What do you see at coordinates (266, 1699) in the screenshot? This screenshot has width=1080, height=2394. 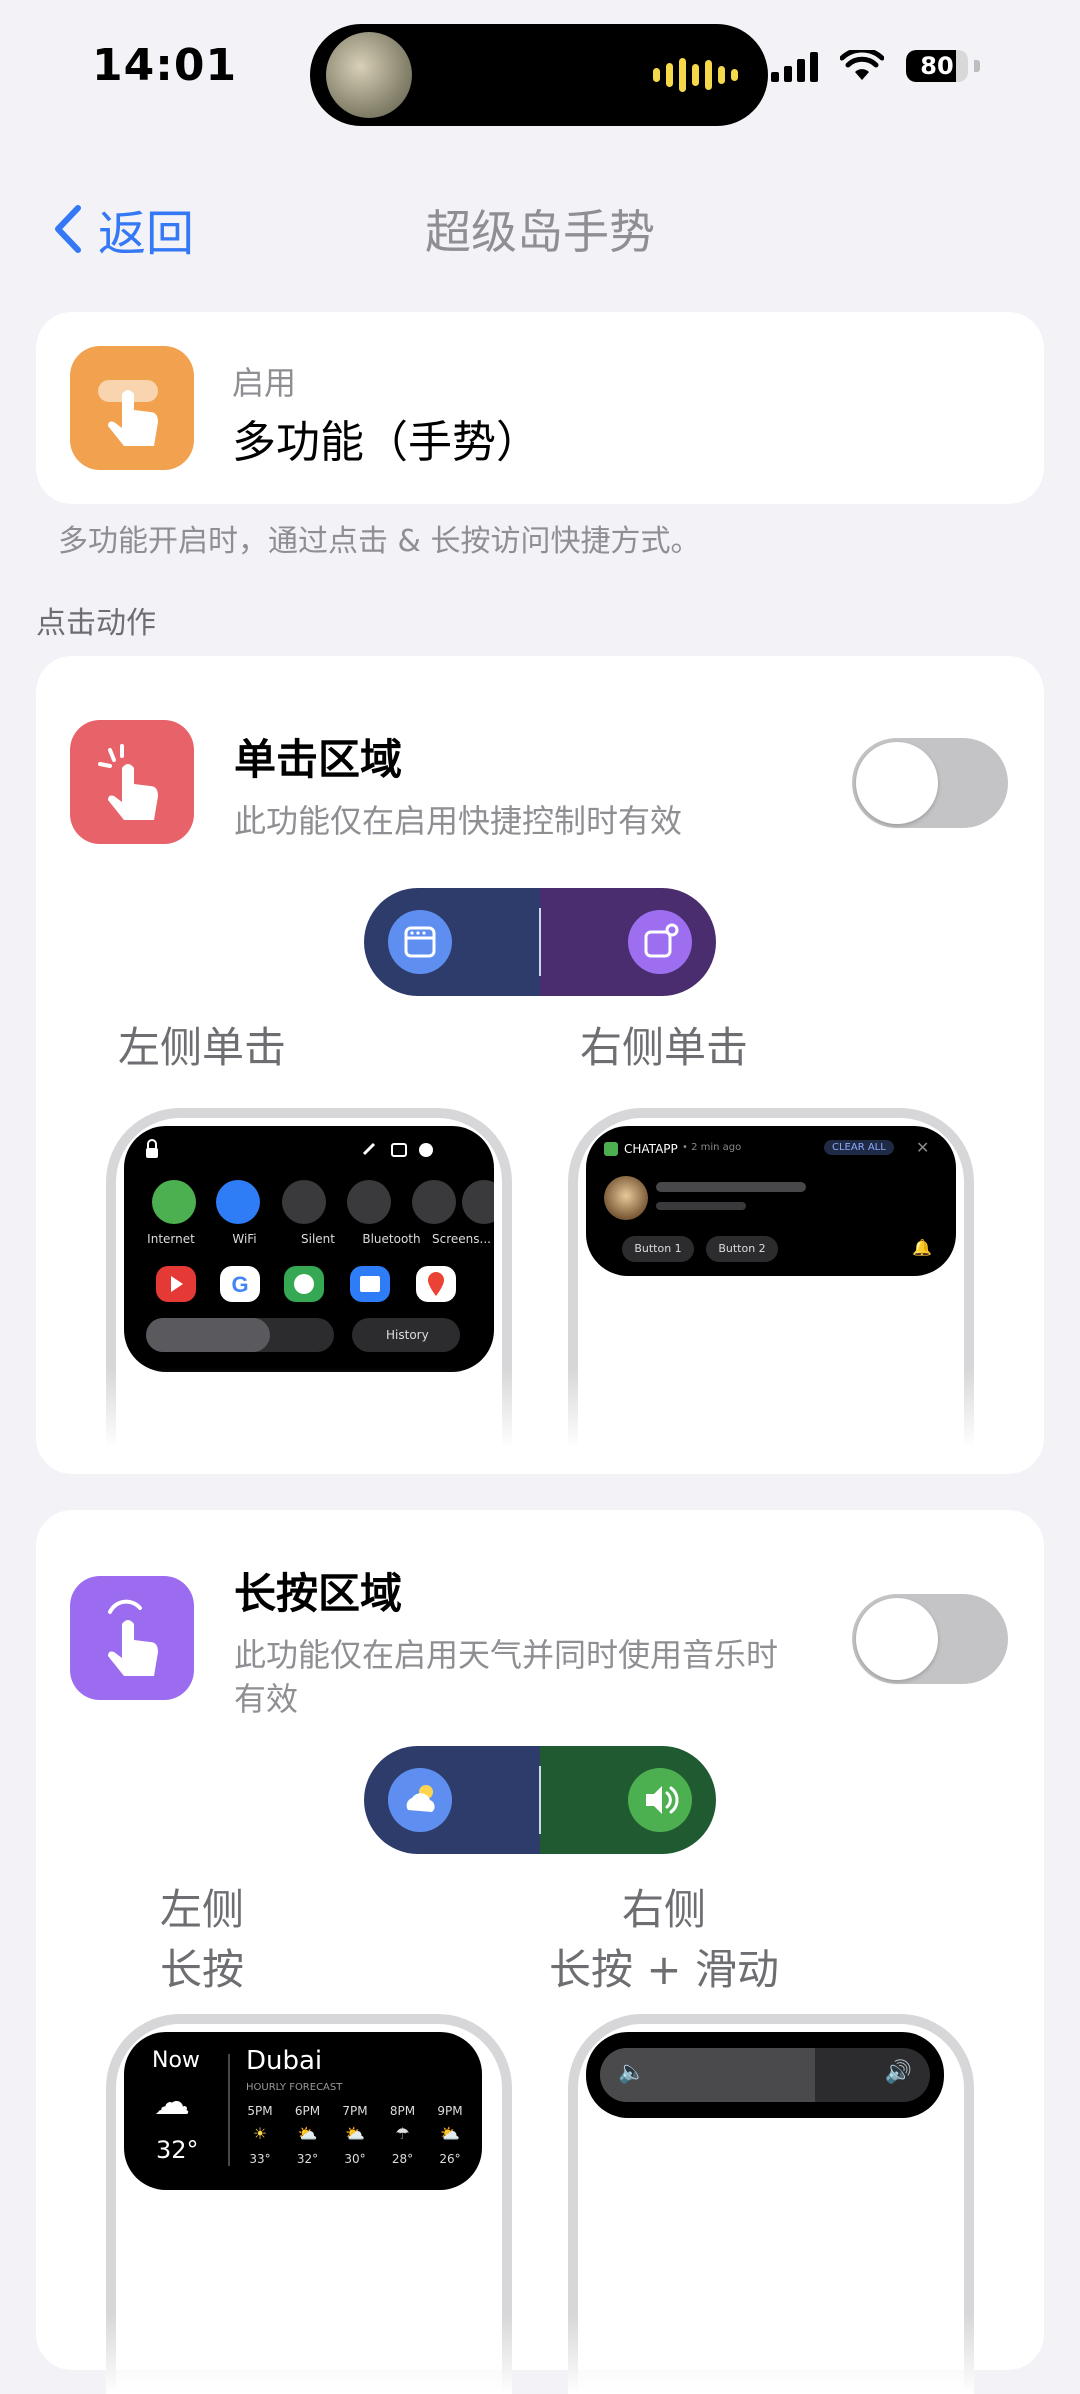 I see `long-press-subtitle-line2: 有效` at bounding box center [266, 1699].